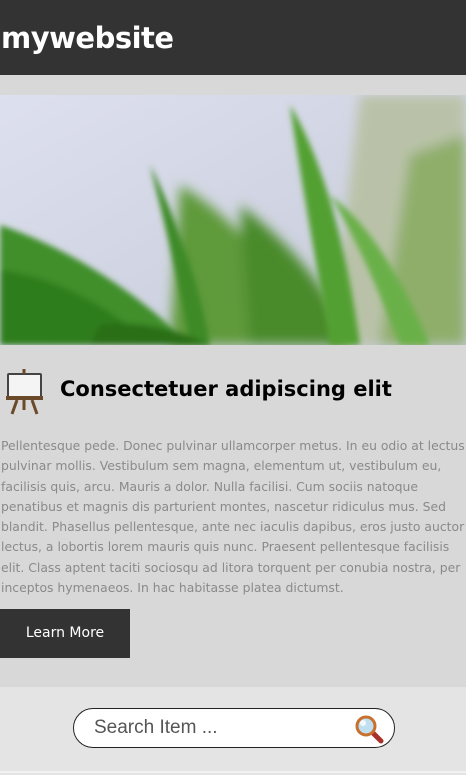 The height and width of the screenshot is (775, 466). I want to click on search-box, so click(234, 728).